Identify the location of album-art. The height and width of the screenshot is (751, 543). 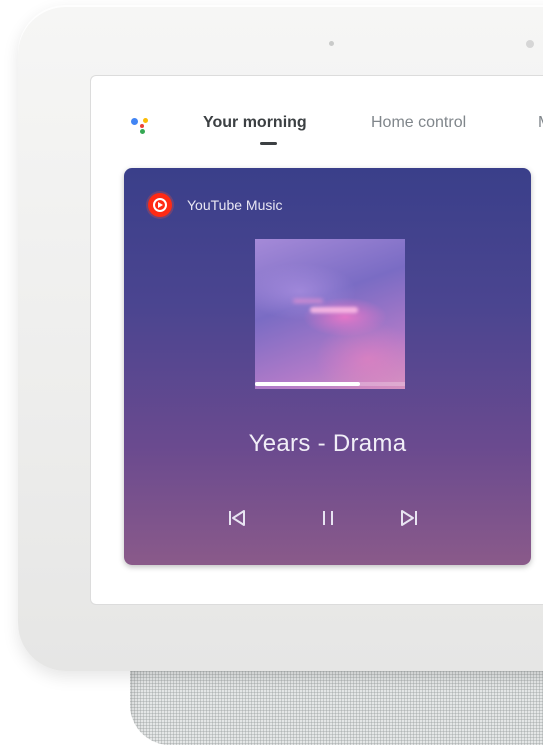
(330, 314).